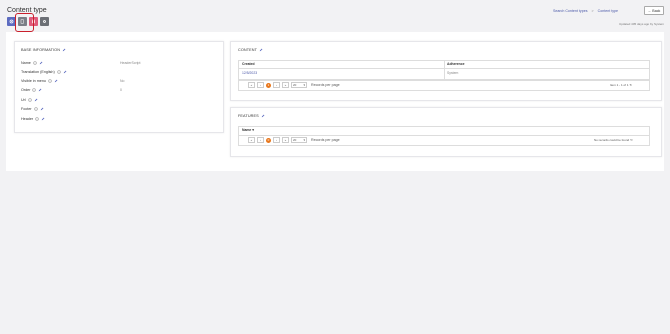  What do you see at coordinates (649, 10) in the screenshot?
I see `arrow-left-icon: ←` at bounding box center [649, 10].